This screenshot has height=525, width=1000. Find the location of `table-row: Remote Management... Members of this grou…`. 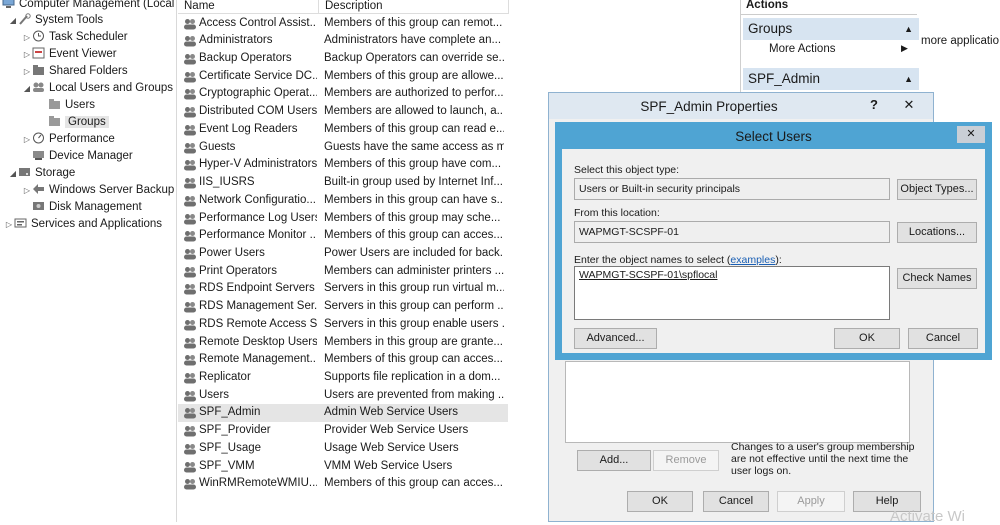

table-row: Remote Management... Members of this grou… is located at coordinates (343, 360).